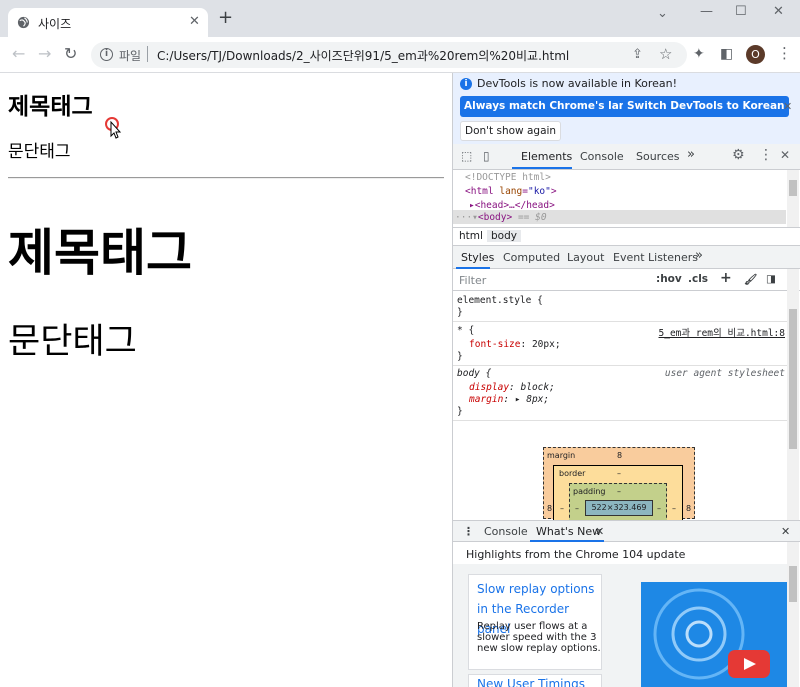 Image resolution: width=800 pixels, height=687 pixels. I want to click on font-size-declaration: font-size: 20px;, so click(515, 344).